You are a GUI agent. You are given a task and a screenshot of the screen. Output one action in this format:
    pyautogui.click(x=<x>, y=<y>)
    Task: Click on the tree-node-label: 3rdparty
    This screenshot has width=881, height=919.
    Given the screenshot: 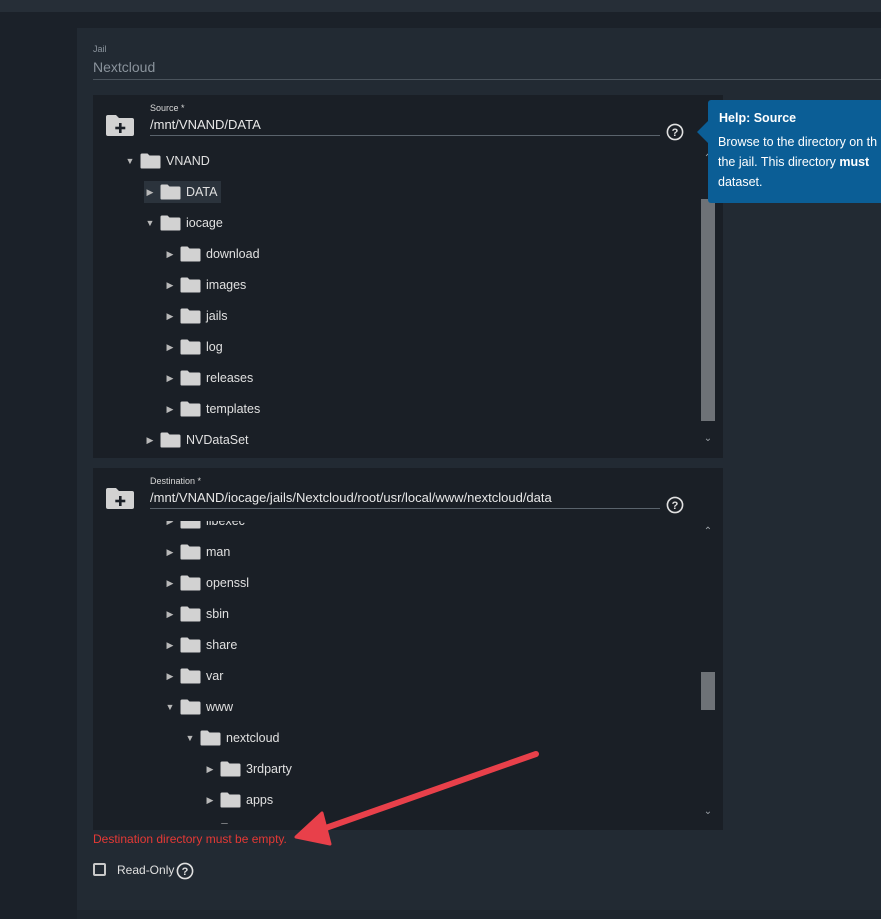 What is the action you would take?
    pyautogui.click(x=269, y=769)
    